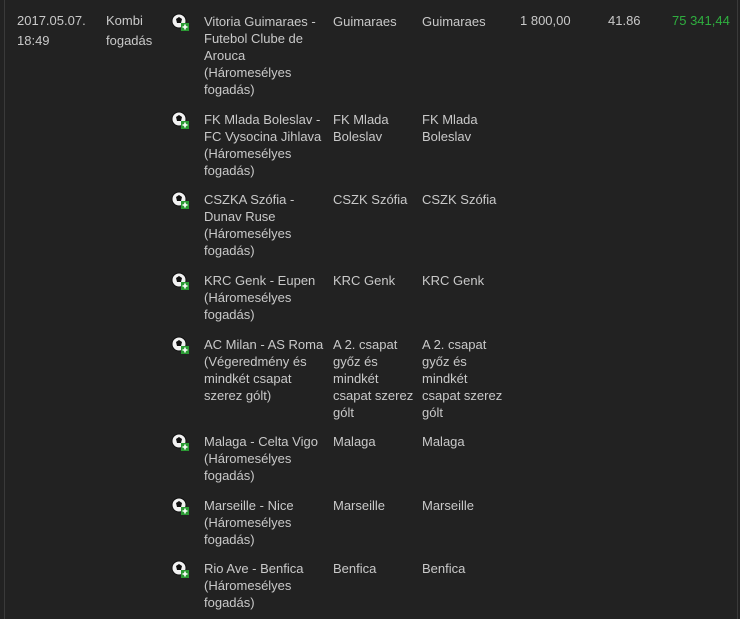 This screenshot has width=740, height=619. What do you see at coordinates (459, 199) in the screenshot?
I see `leg-result: CSZK Szófia` at bounding box center [459, 199].